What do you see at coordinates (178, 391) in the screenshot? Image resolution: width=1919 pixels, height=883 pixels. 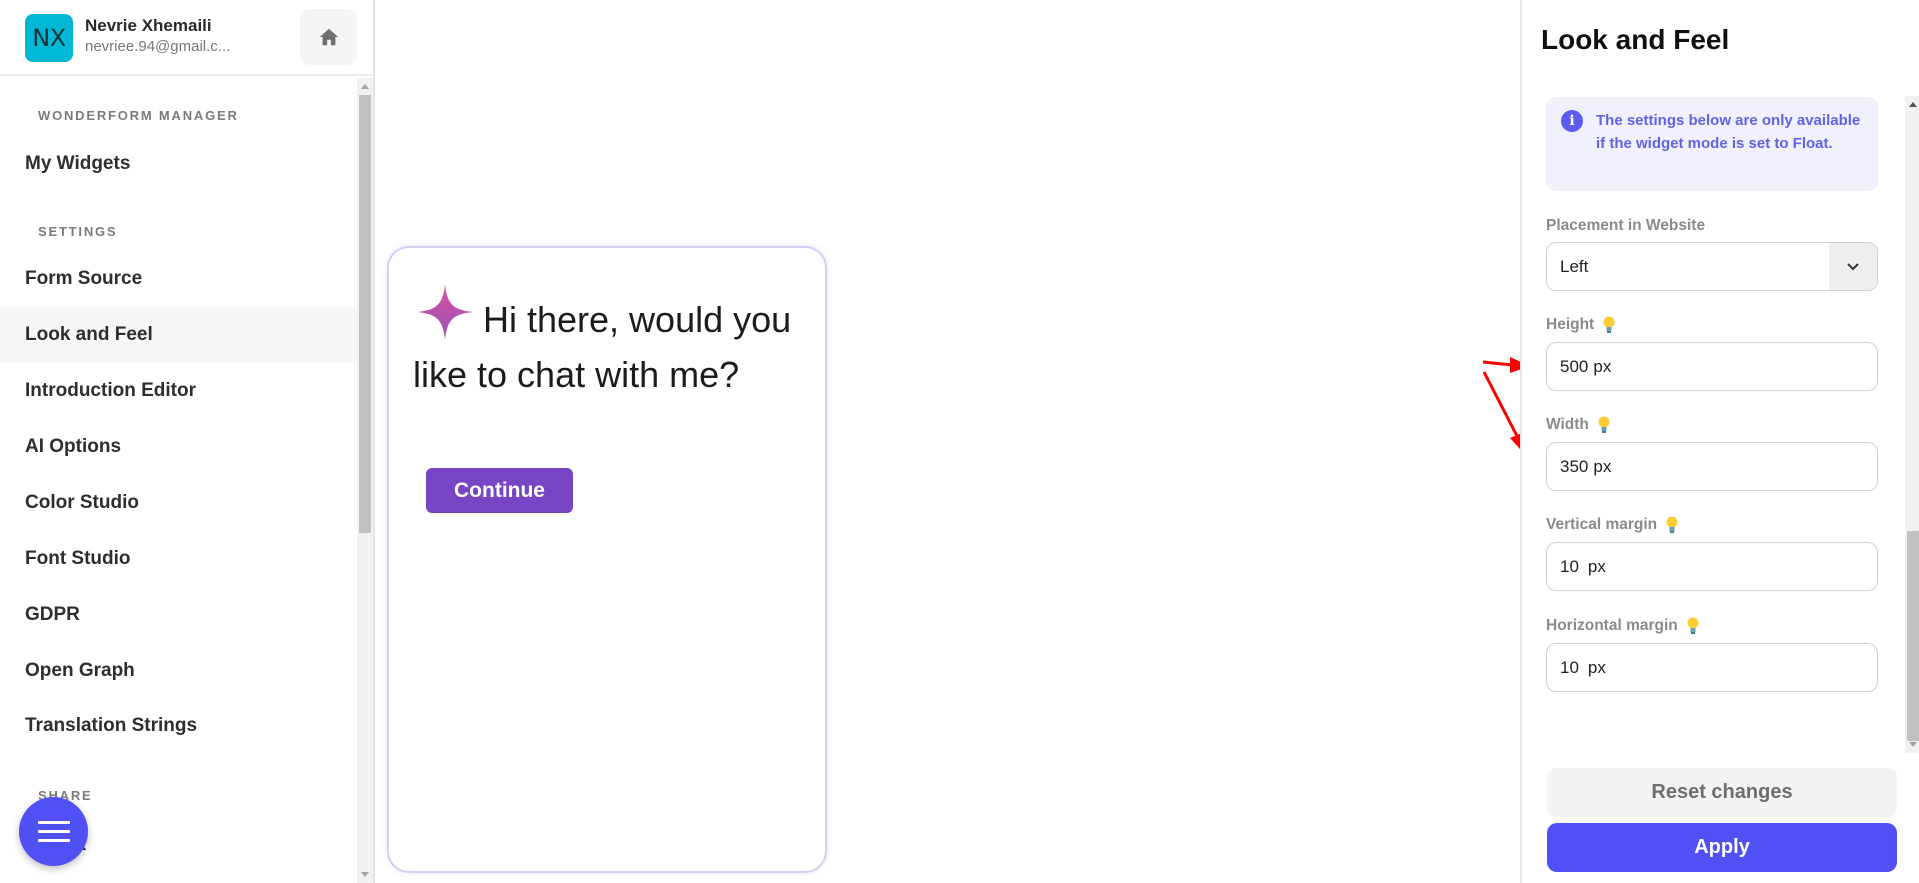 I see `sidebar-item-introduction-editor: Introduction Editor` at bounding box center [178, 391].